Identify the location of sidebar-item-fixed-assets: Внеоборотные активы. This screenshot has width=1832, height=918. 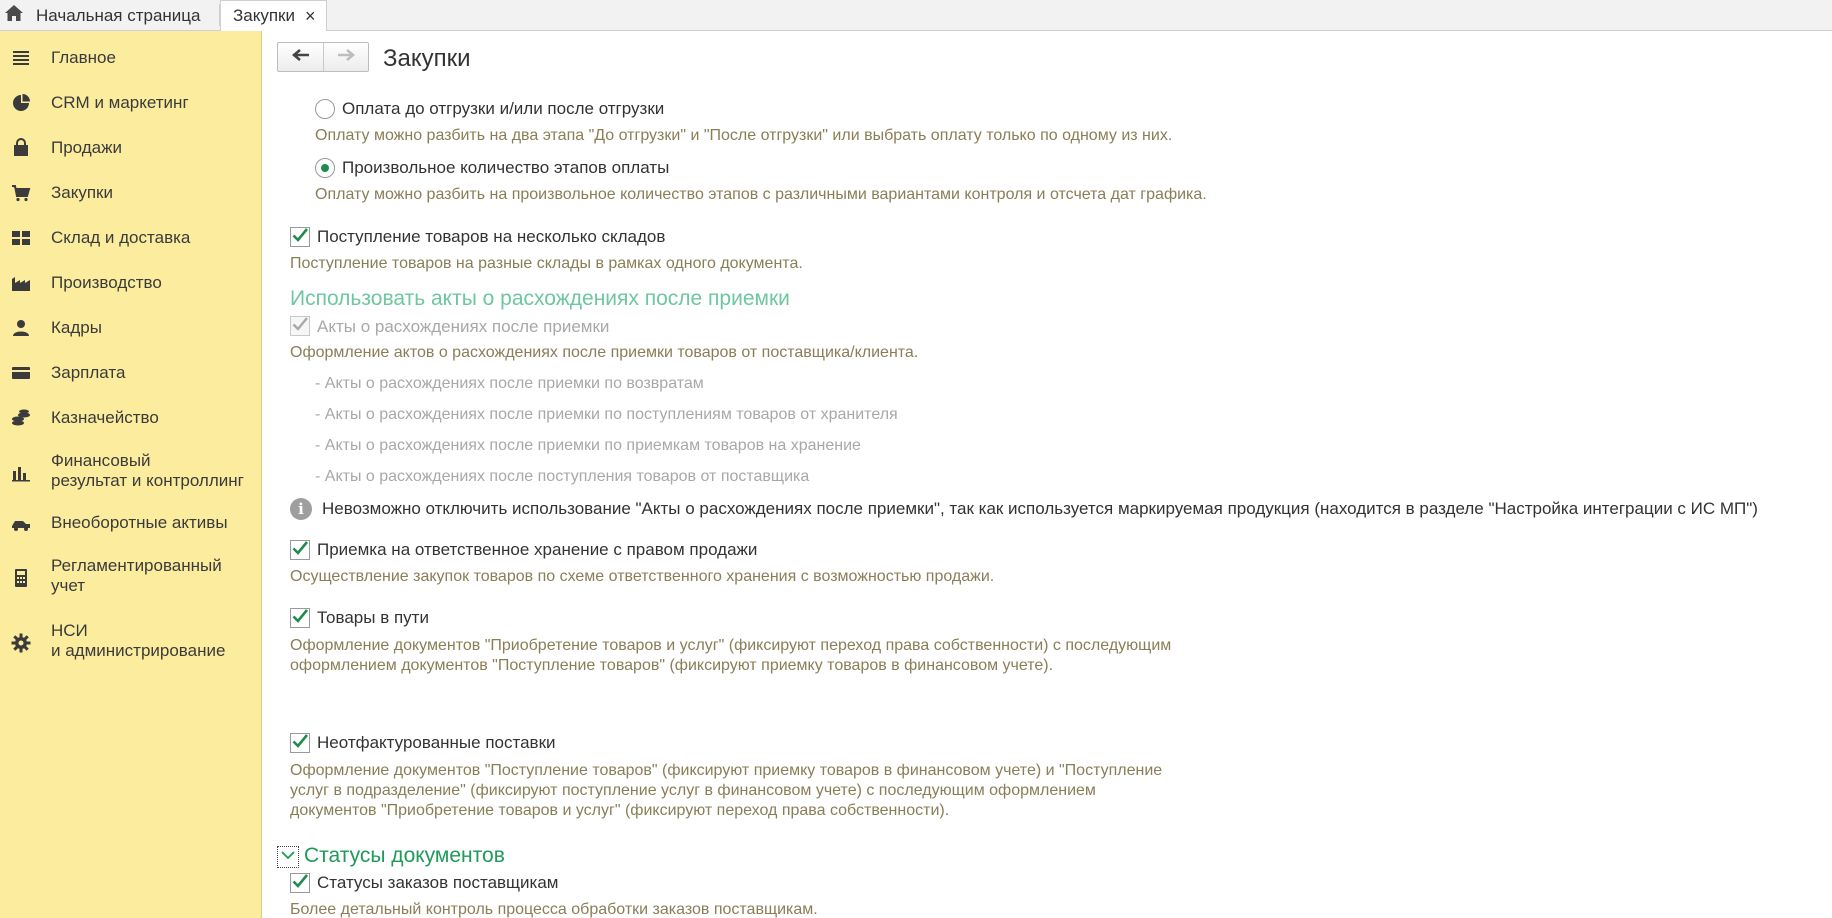
(131, 523).